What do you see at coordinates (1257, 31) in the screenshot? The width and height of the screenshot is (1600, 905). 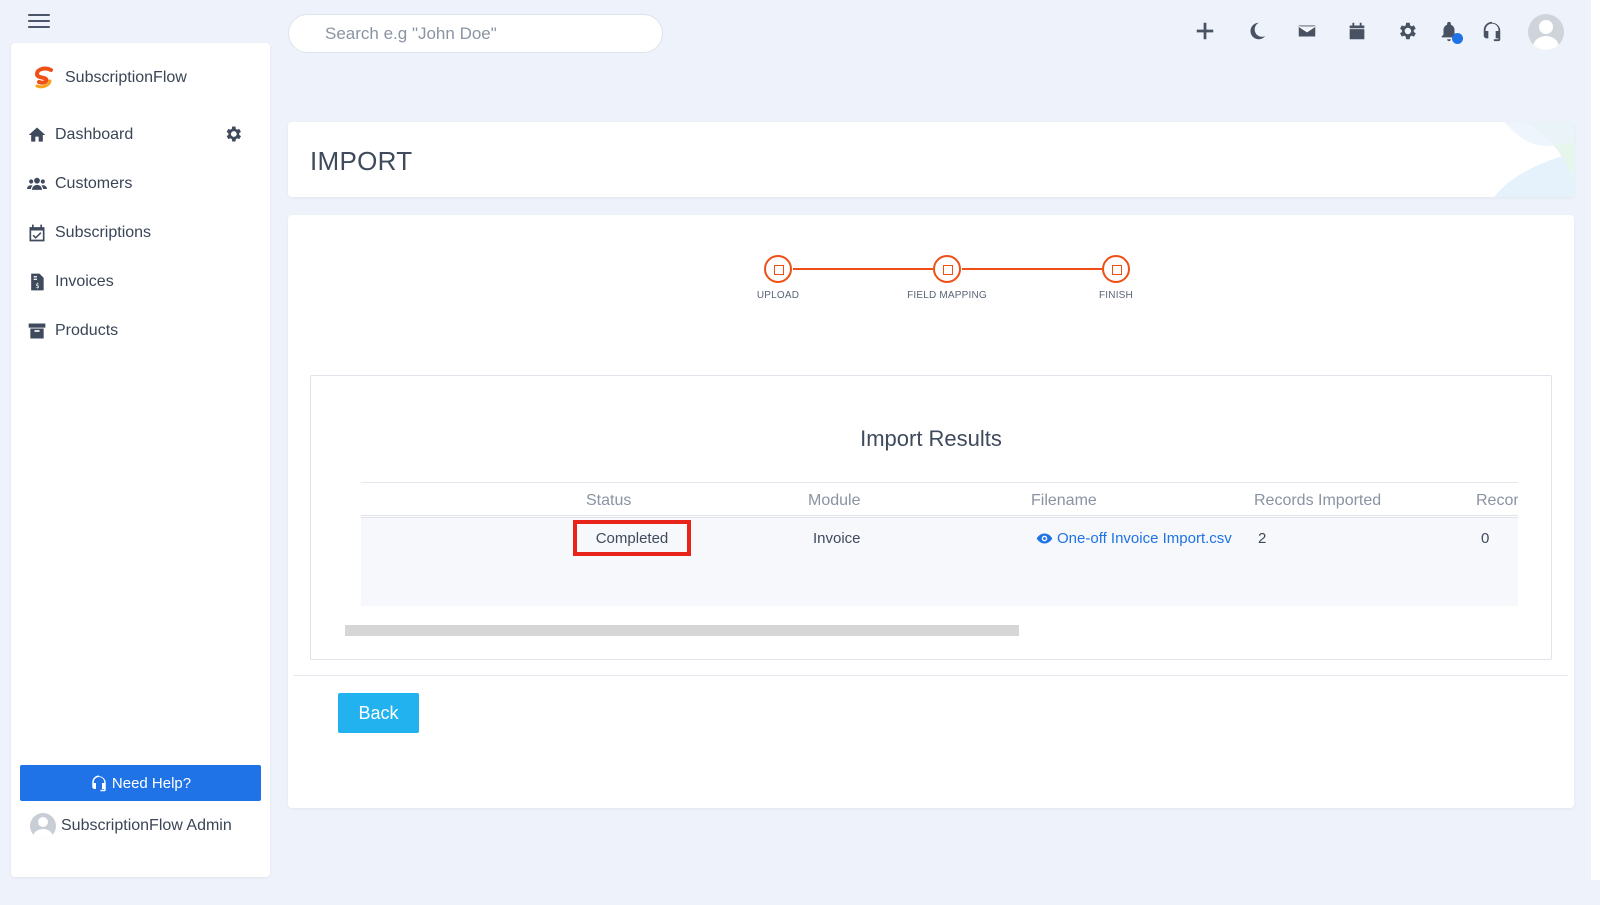 I see `moon-icon` at bounding box center [1257, 31].